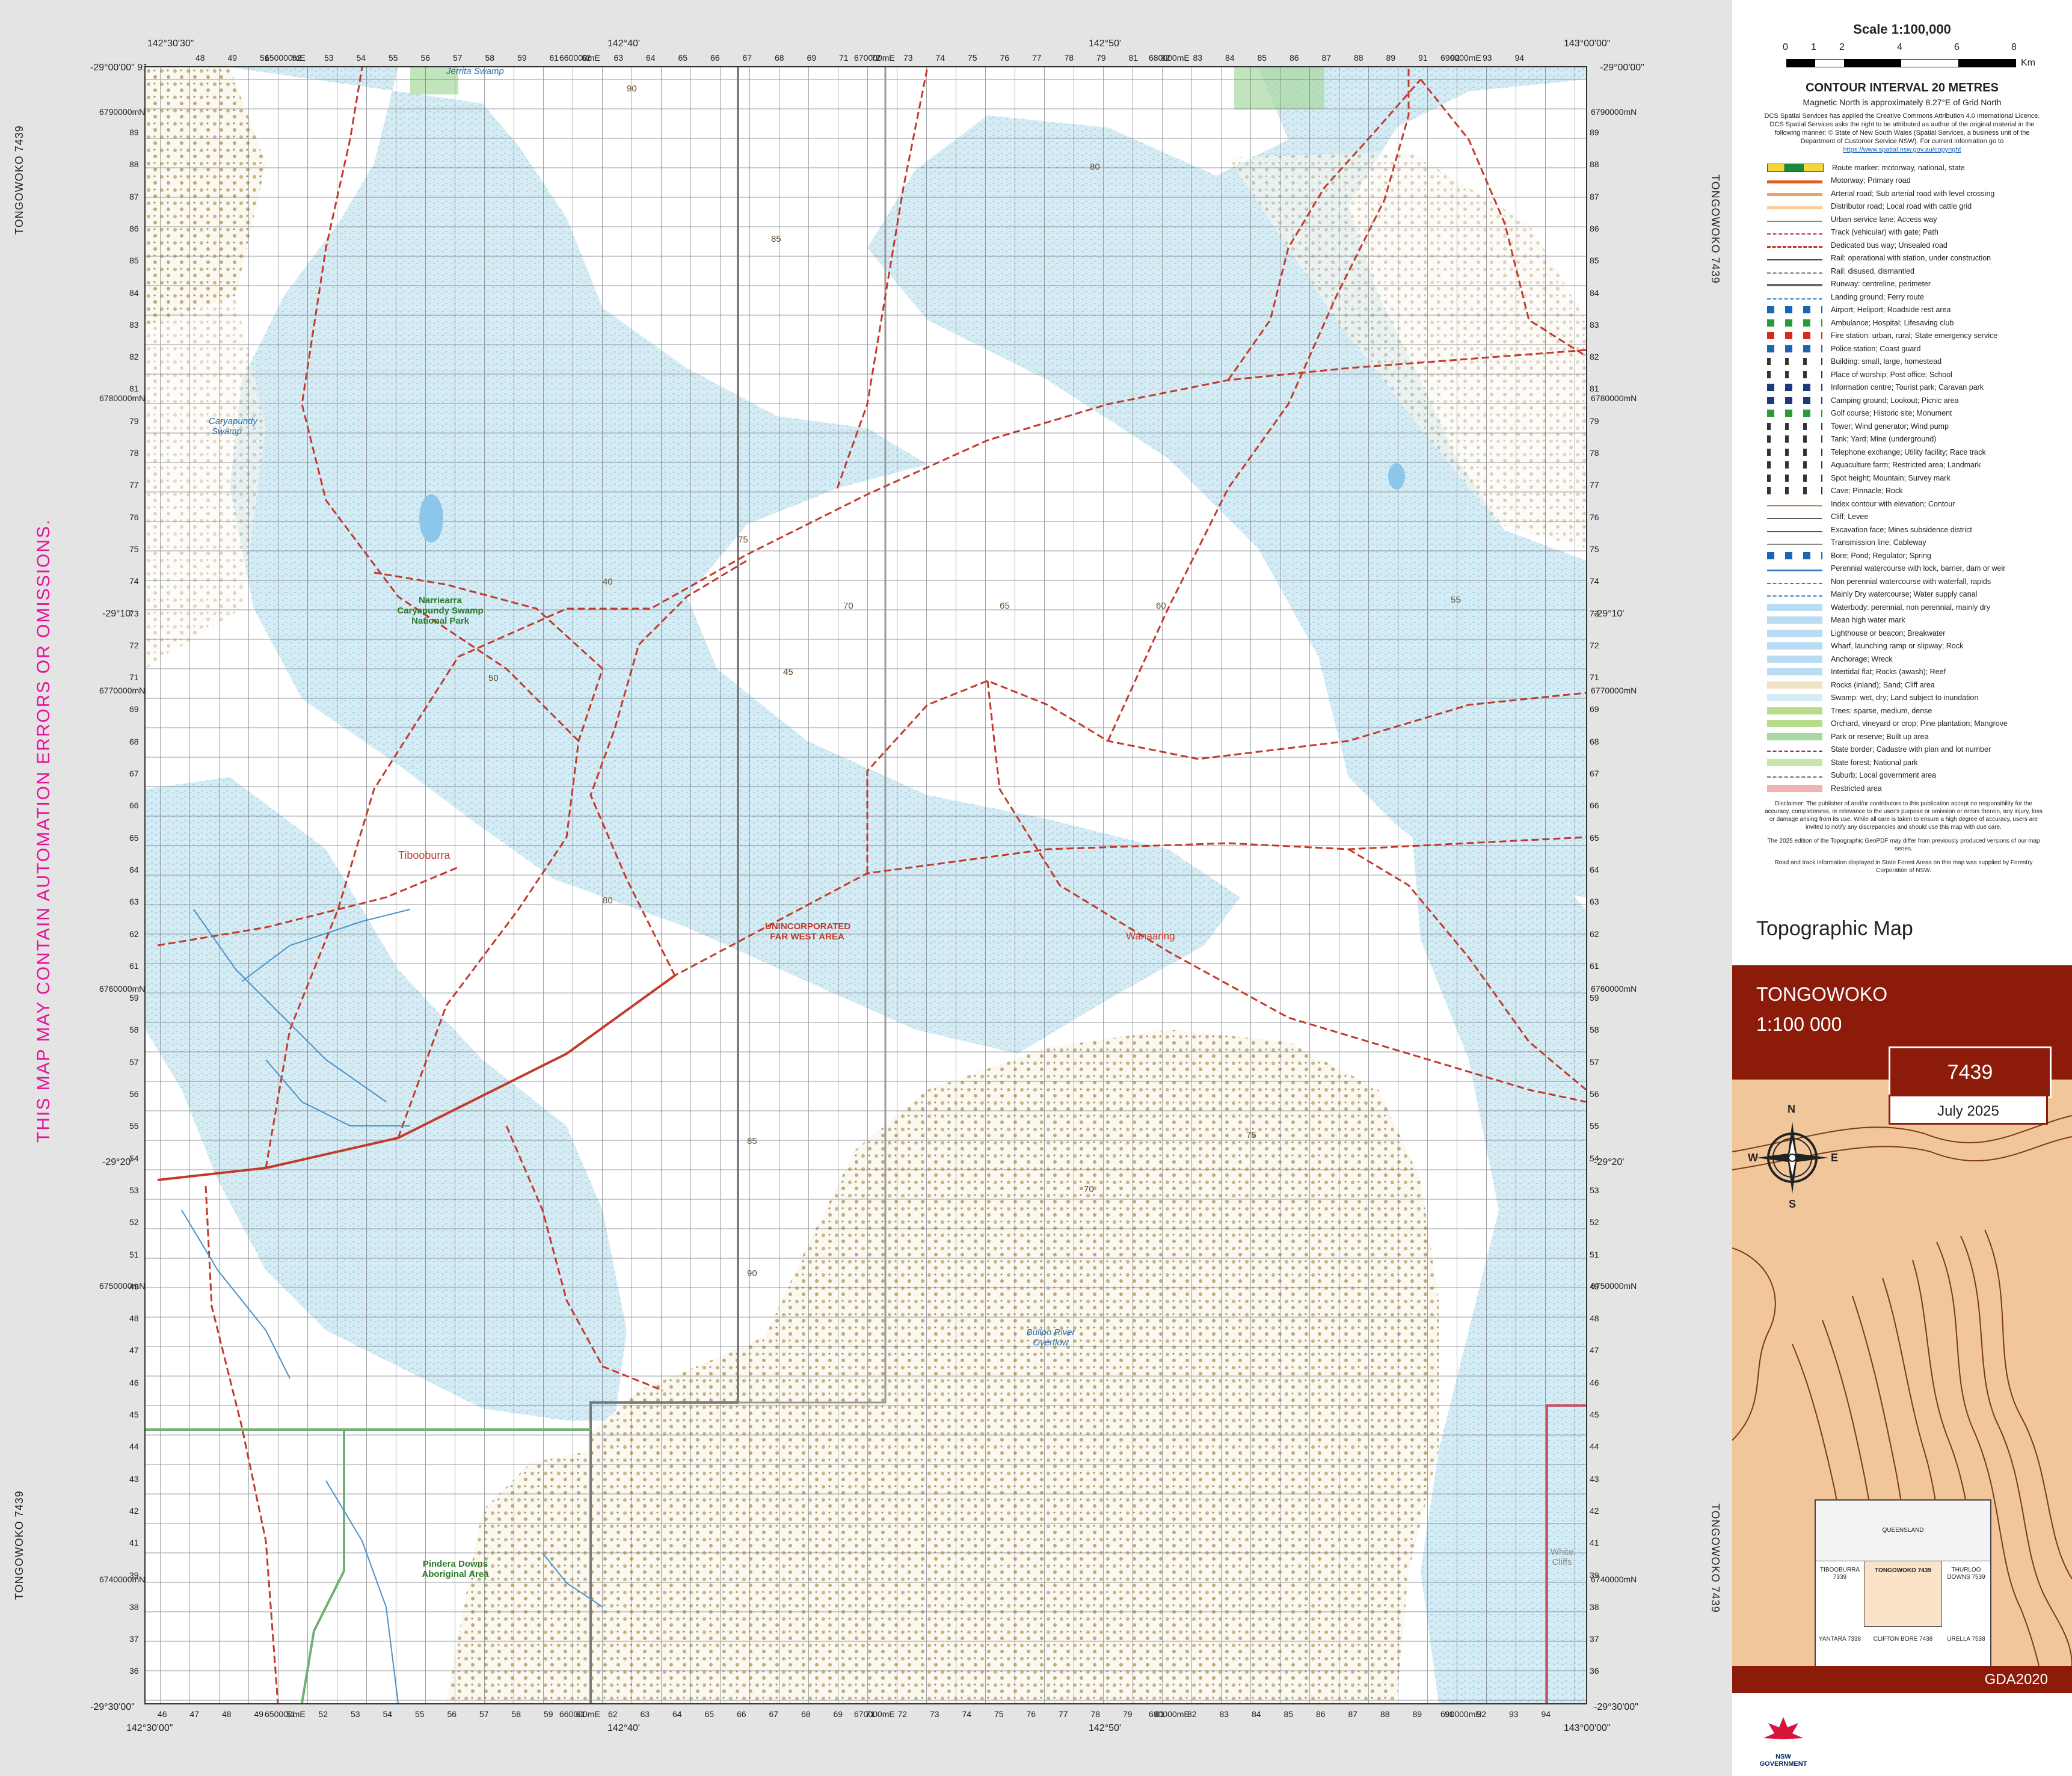 Image resolution: width=2072 pixels, height=1776 pixels. Describe the element at coordinates (1622, 68) in the screenshot. I see `coord-top-right: -29°00'00"` at that location.